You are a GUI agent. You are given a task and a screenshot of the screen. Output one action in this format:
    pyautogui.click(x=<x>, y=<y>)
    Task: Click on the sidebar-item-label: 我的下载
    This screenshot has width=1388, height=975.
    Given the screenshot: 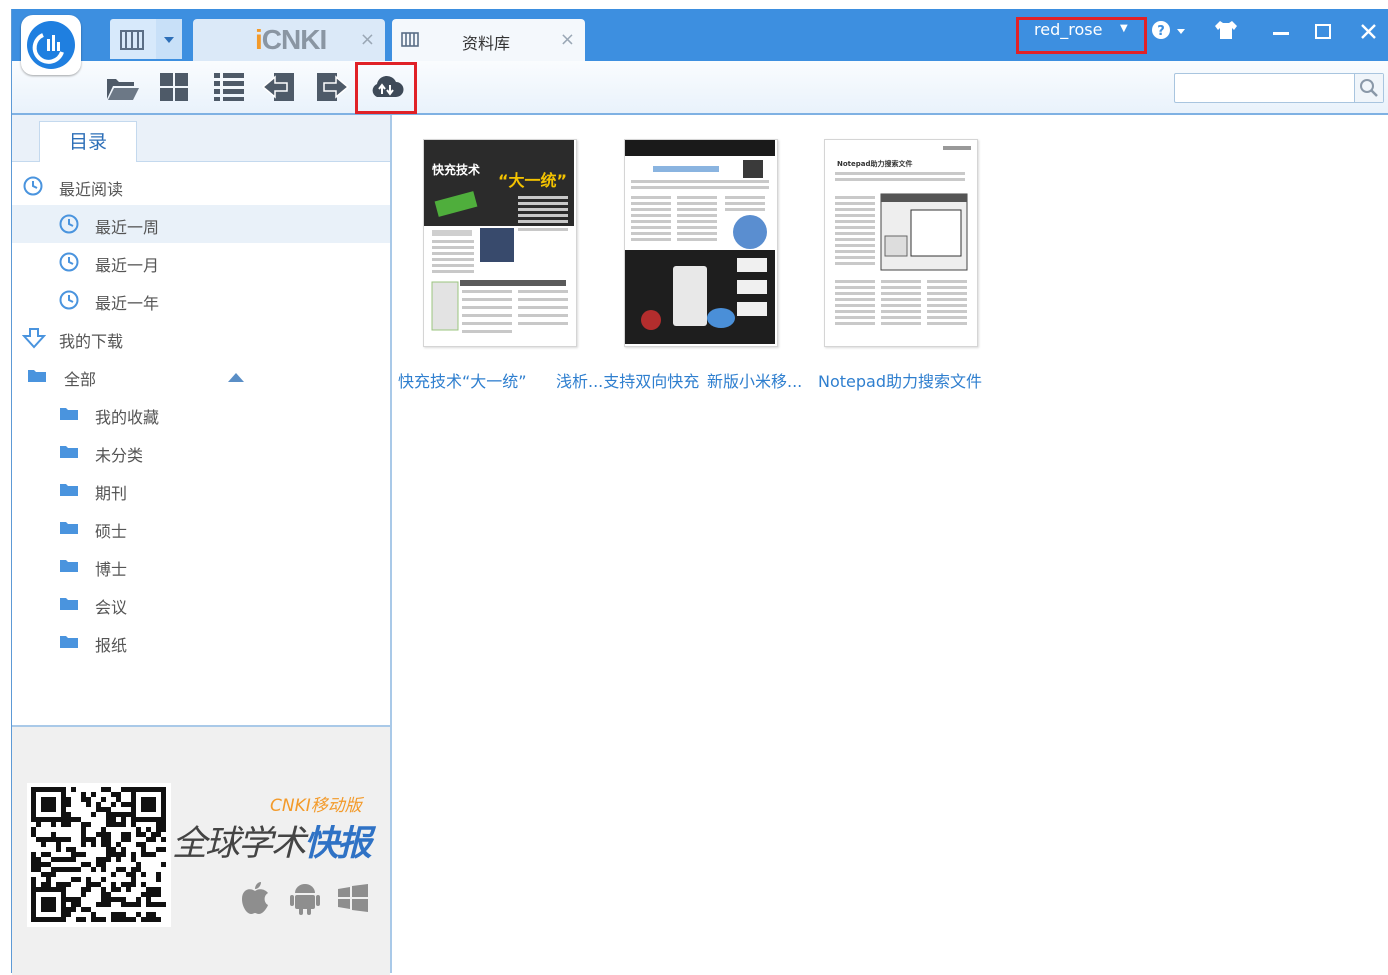 What is the action you would take?
    pyautogui.click(x=91, y=341)
    